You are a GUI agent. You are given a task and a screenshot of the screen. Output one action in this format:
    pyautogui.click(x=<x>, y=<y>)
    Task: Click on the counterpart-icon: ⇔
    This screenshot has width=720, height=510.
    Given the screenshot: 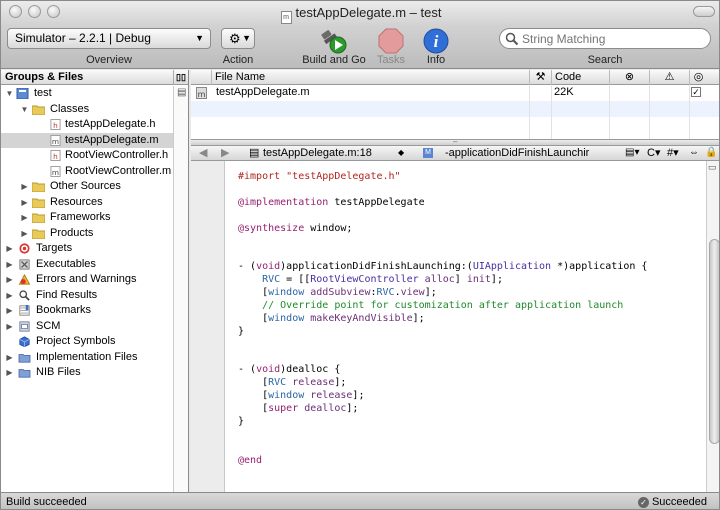 What is the action you would take?
    pyautogui.click(x=694, y=153)
    